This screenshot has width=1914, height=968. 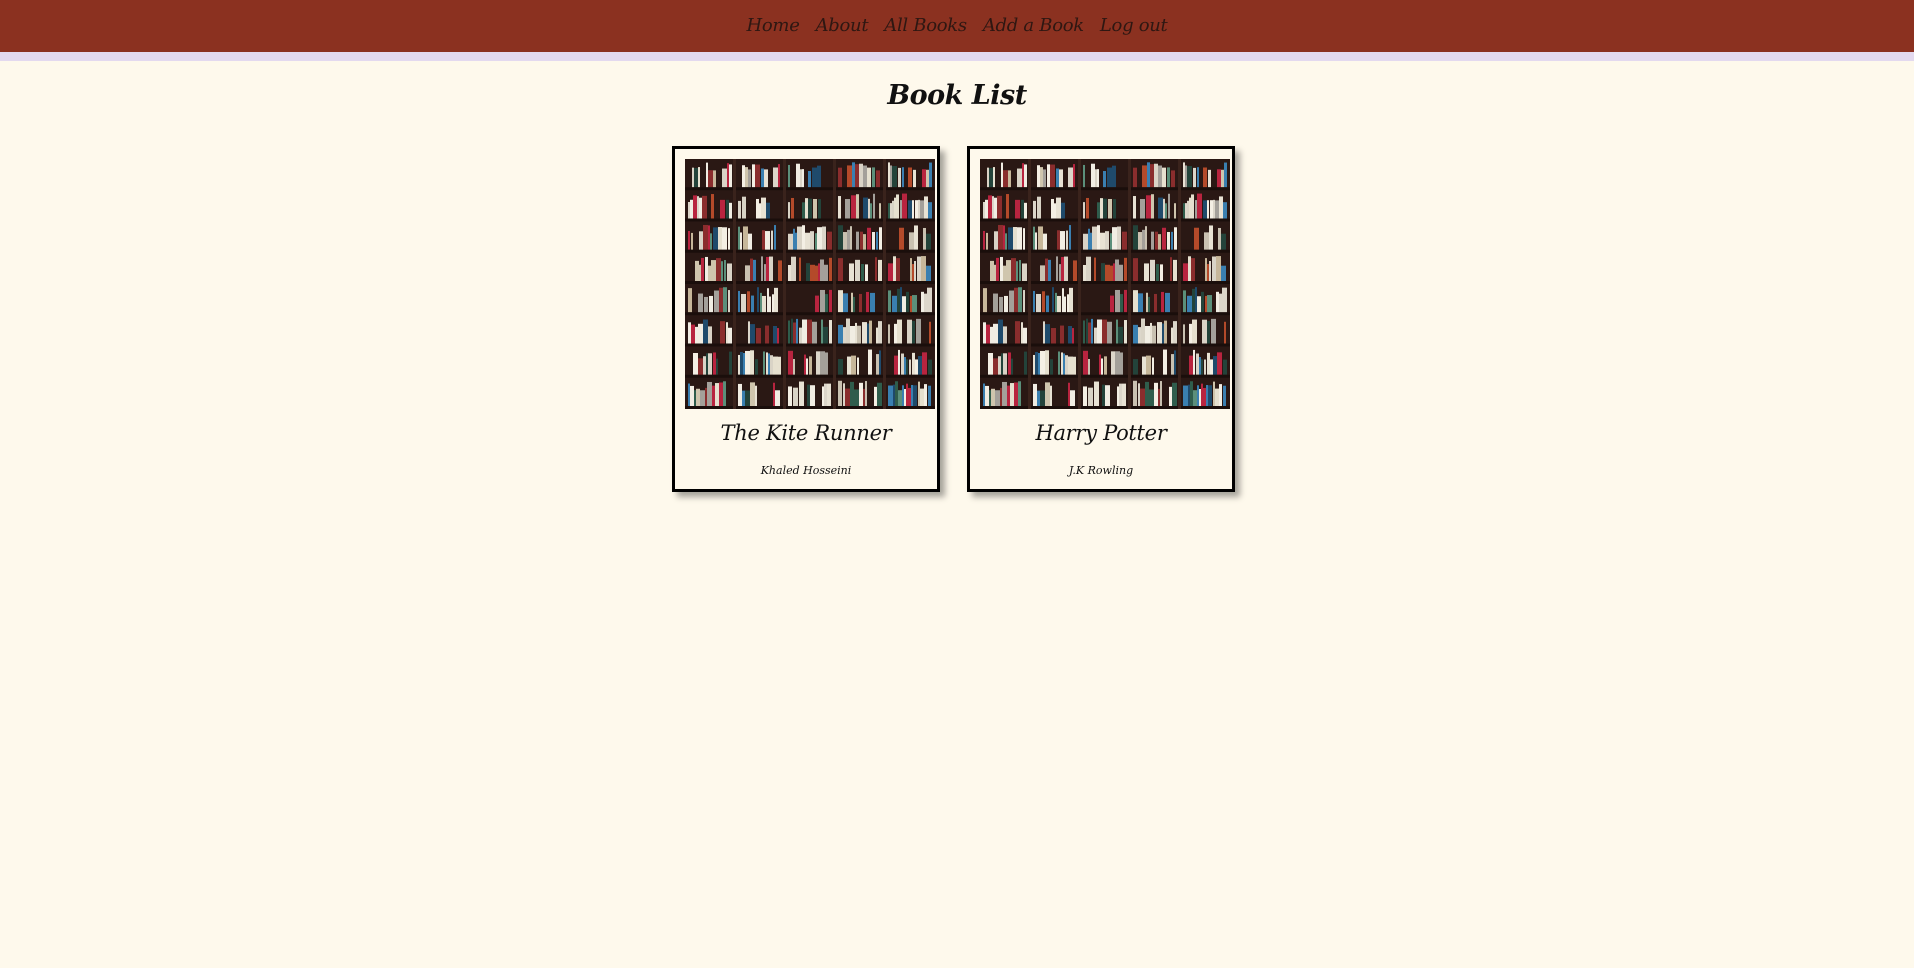 I want to click on book-author: Khaled Hosseini, so click(x=806, y=470).